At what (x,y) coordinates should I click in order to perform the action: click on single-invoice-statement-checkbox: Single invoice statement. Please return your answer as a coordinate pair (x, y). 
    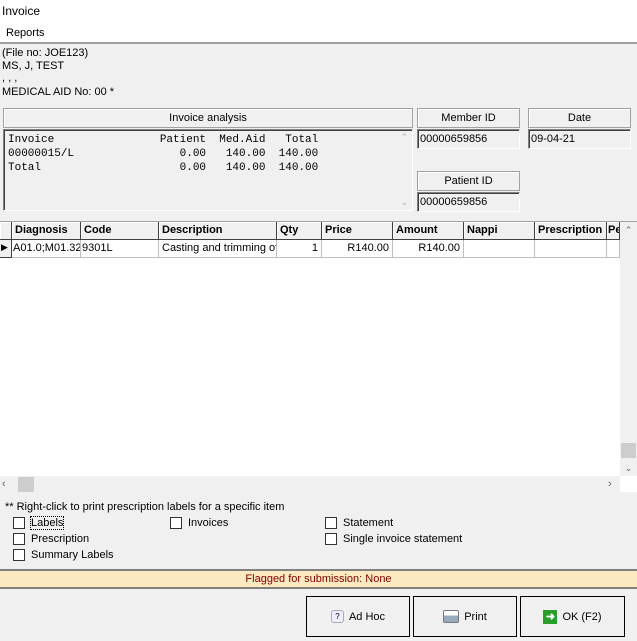
    Looking at the image, I should click on (393, 539).